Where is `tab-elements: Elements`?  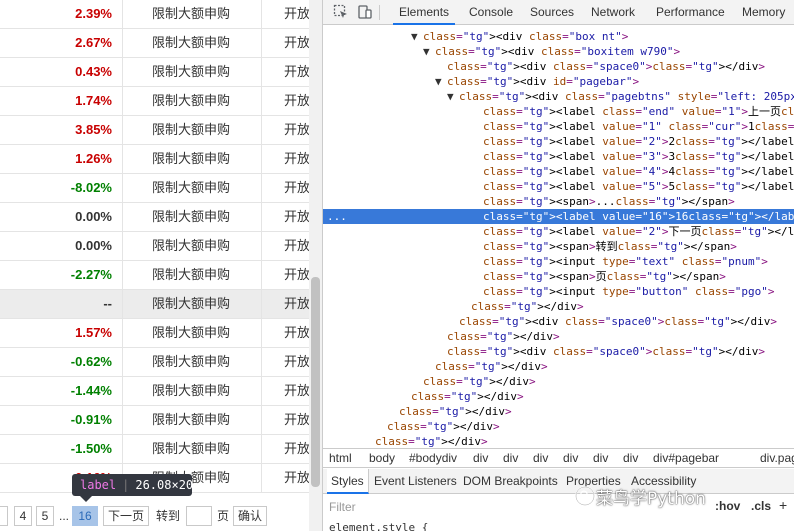 tab-elements: Elements is located at coordinates (424, 12).